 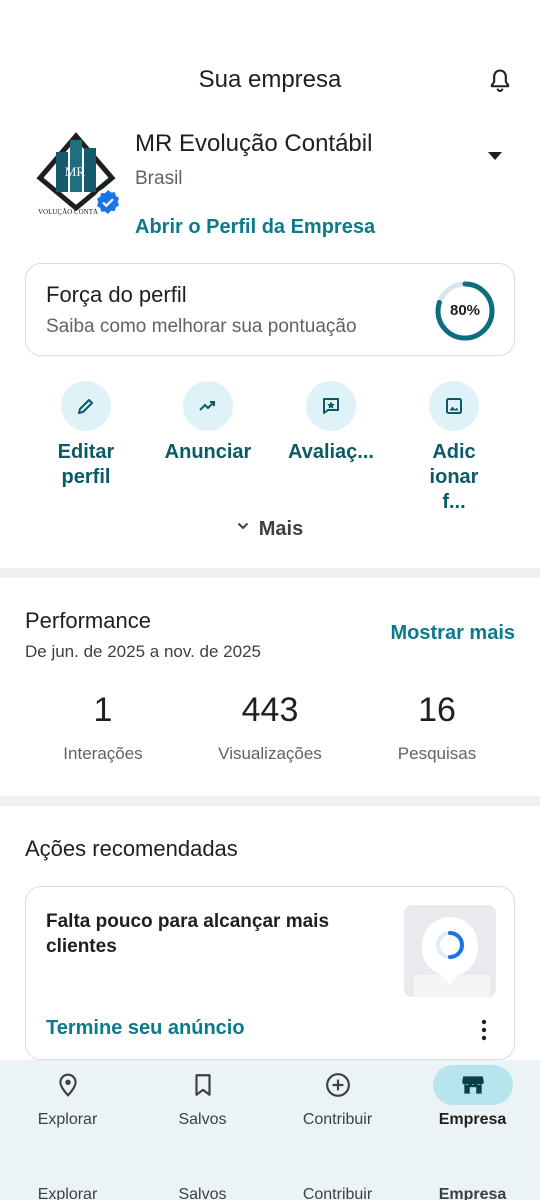 I want to click on map-pin-illustration, so click(x=450, y=951).